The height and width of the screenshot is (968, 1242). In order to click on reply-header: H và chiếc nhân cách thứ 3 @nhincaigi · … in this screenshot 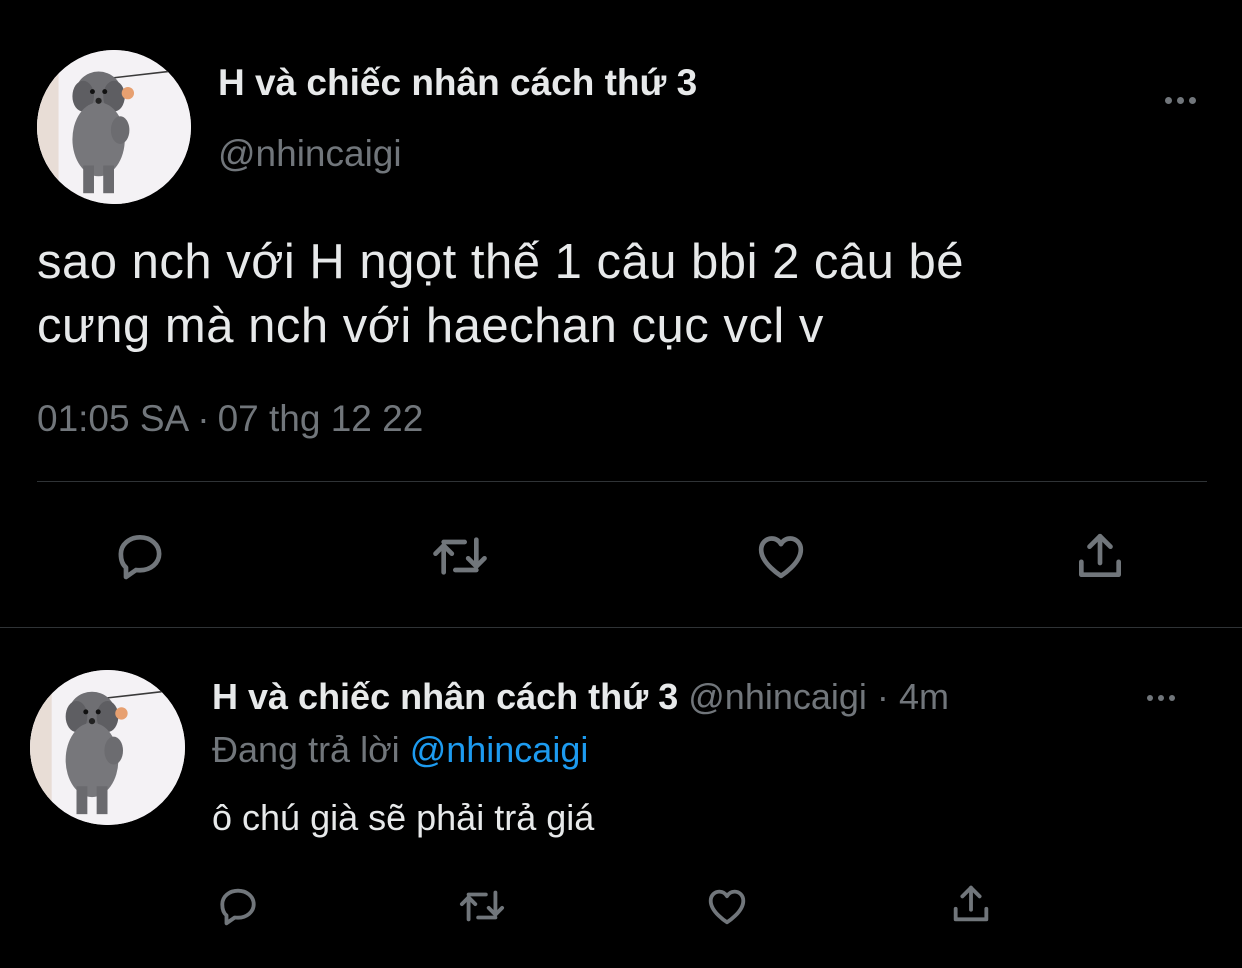, I will do `click(580, 697)`.